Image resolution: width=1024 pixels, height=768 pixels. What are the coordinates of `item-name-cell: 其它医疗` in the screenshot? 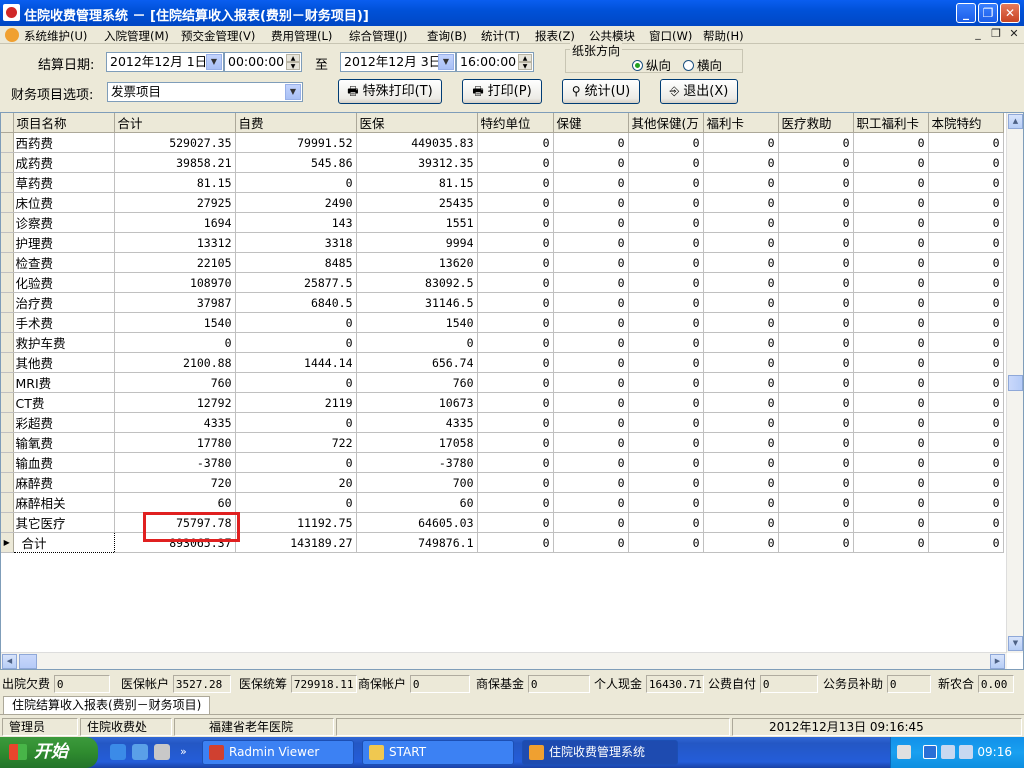 It's located at (64, 522).